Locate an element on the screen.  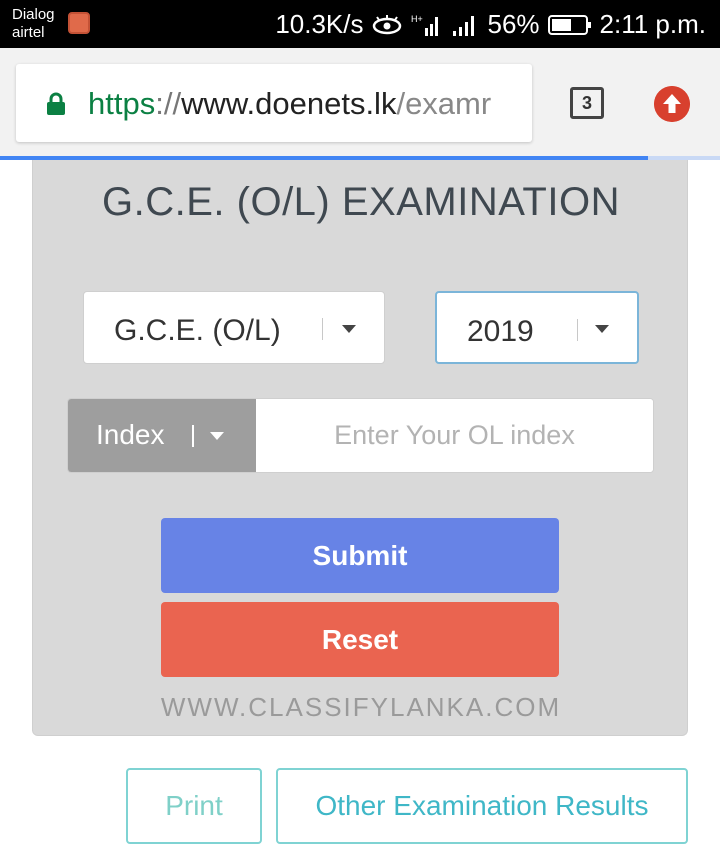
tab-switcher-button: 3 is located at coordinates (587, 103).